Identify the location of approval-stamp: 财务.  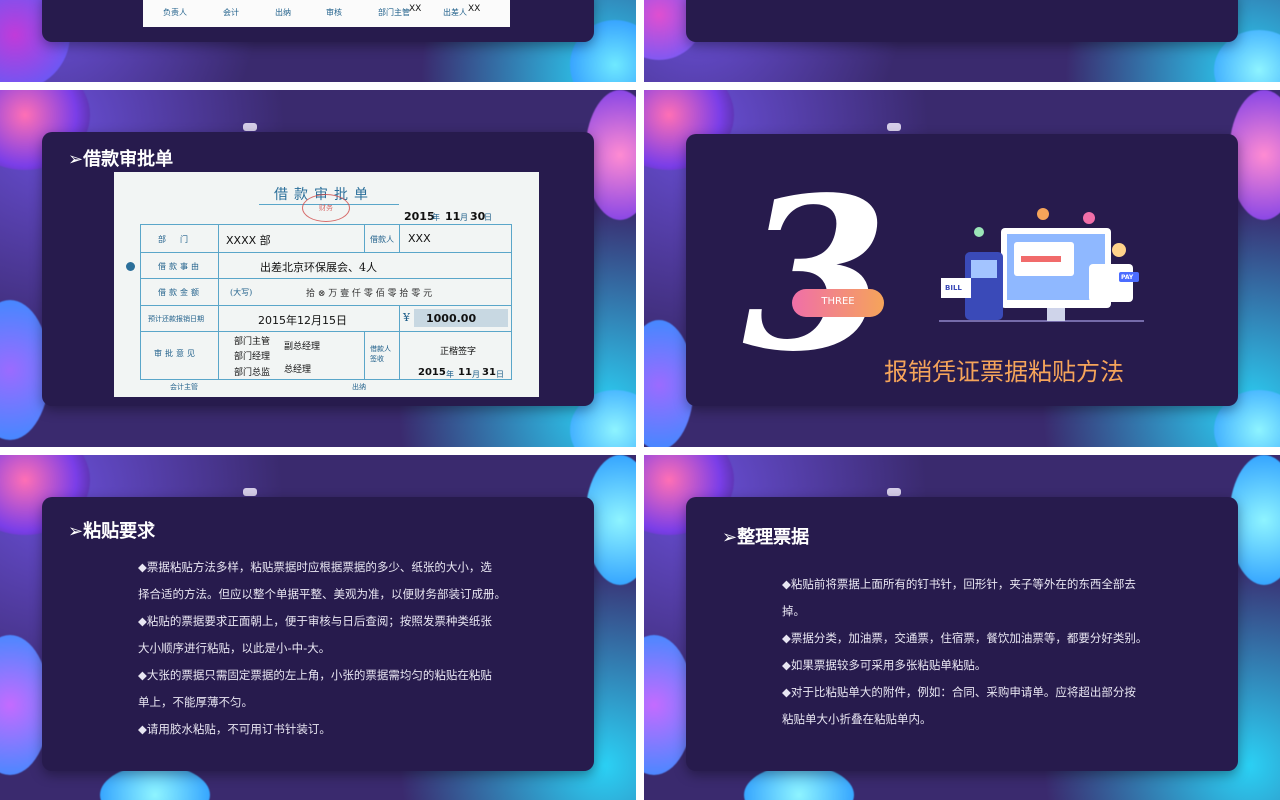
(326, 208).